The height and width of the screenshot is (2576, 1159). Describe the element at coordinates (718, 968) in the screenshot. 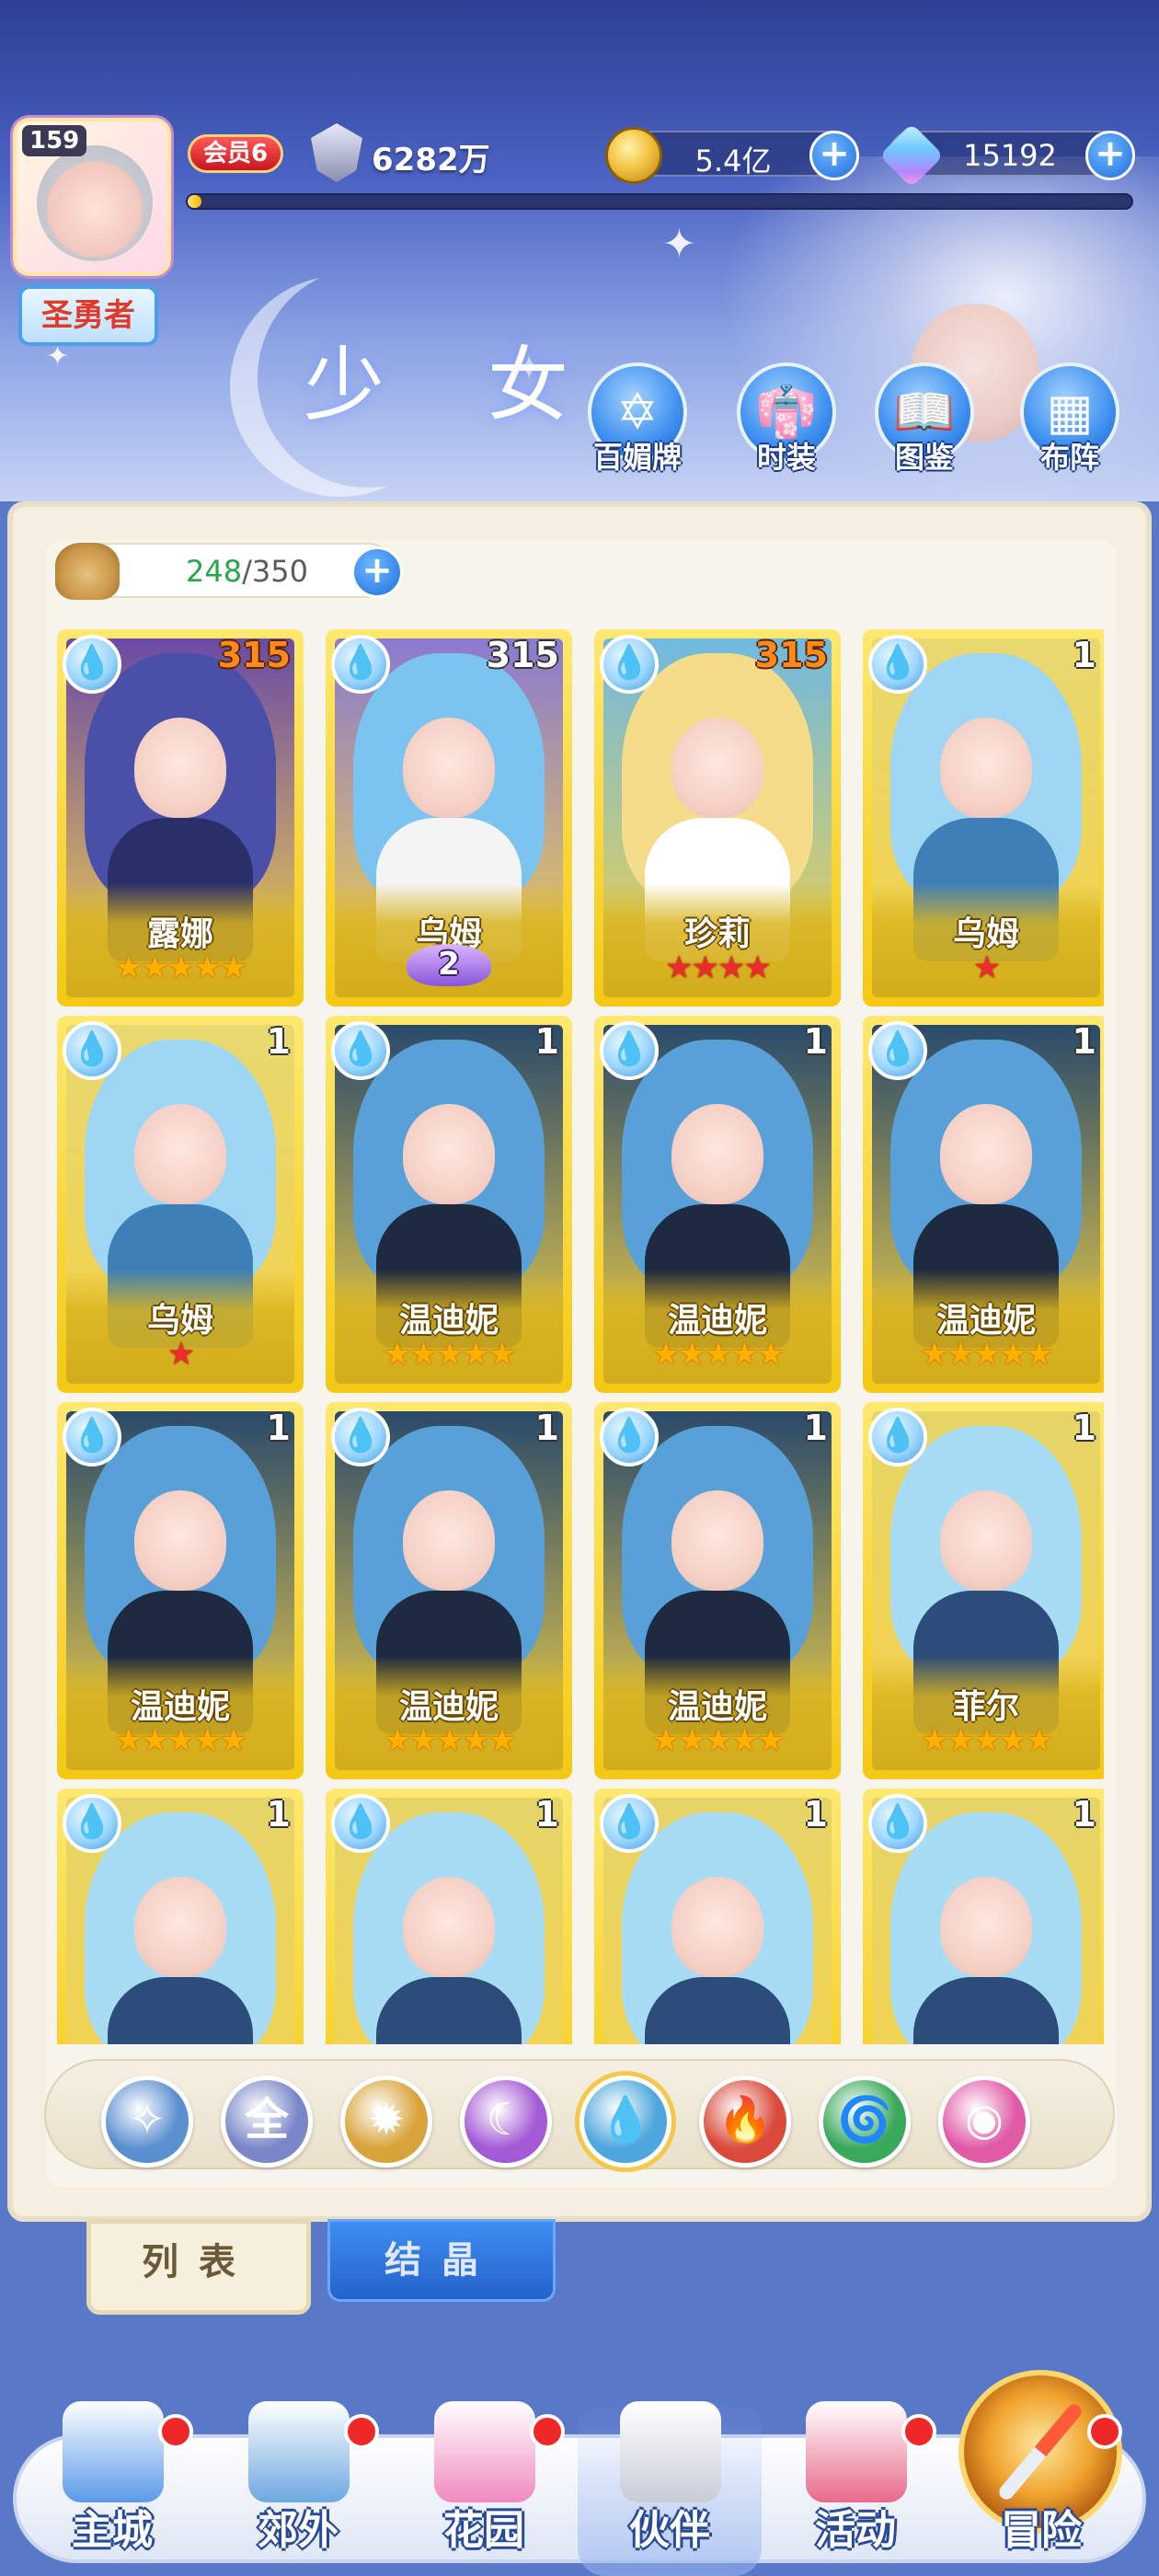

I see `card-stars: ★★★★` at that location.